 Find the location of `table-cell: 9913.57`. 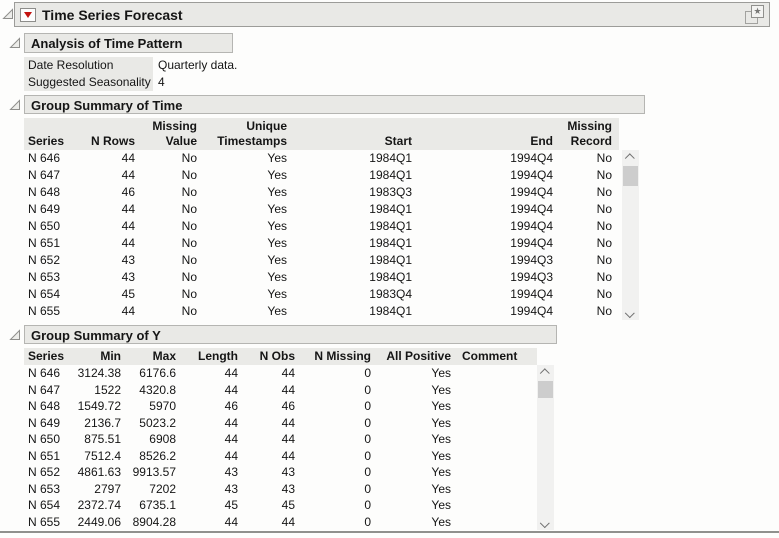

table-cell: 9913.57 is located at coordinates (154, 472).